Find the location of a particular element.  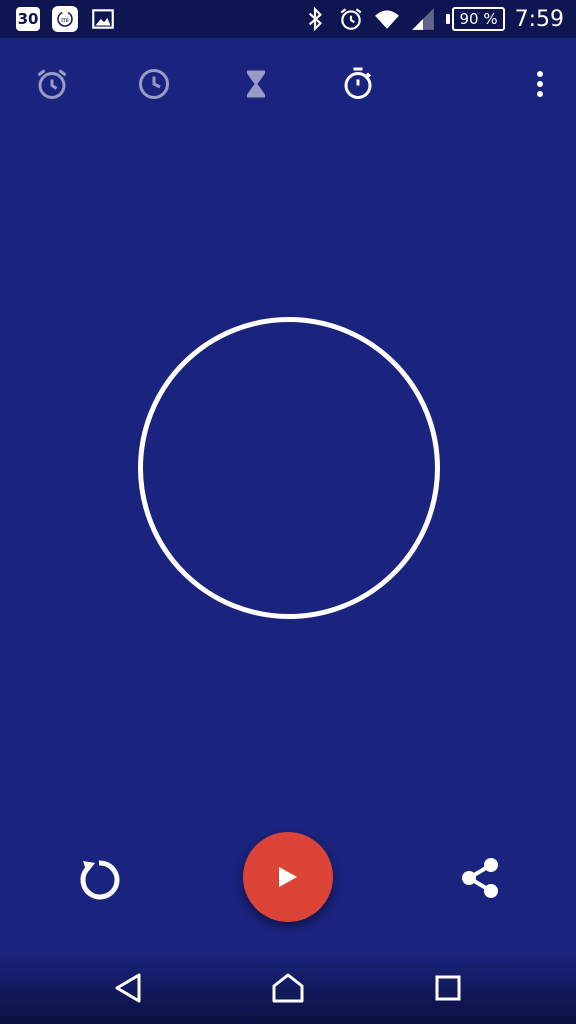

tab-clock is located at coordinates (154, 84).